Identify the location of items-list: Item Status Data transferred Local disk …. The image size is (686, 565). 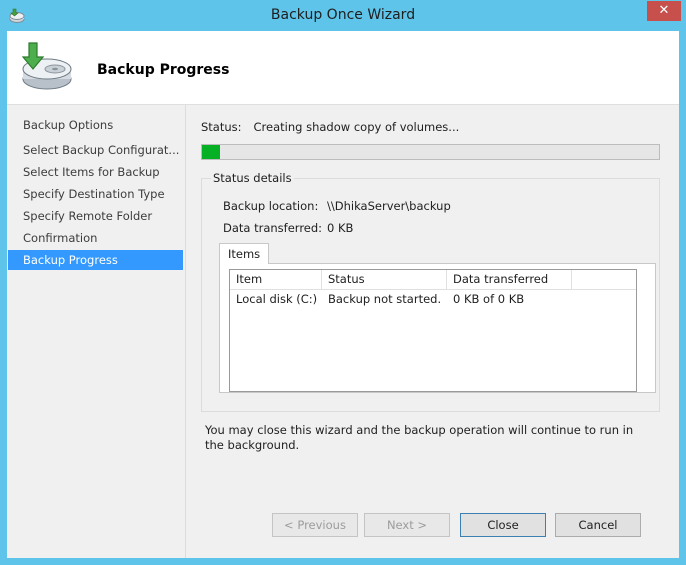
(433, 330).